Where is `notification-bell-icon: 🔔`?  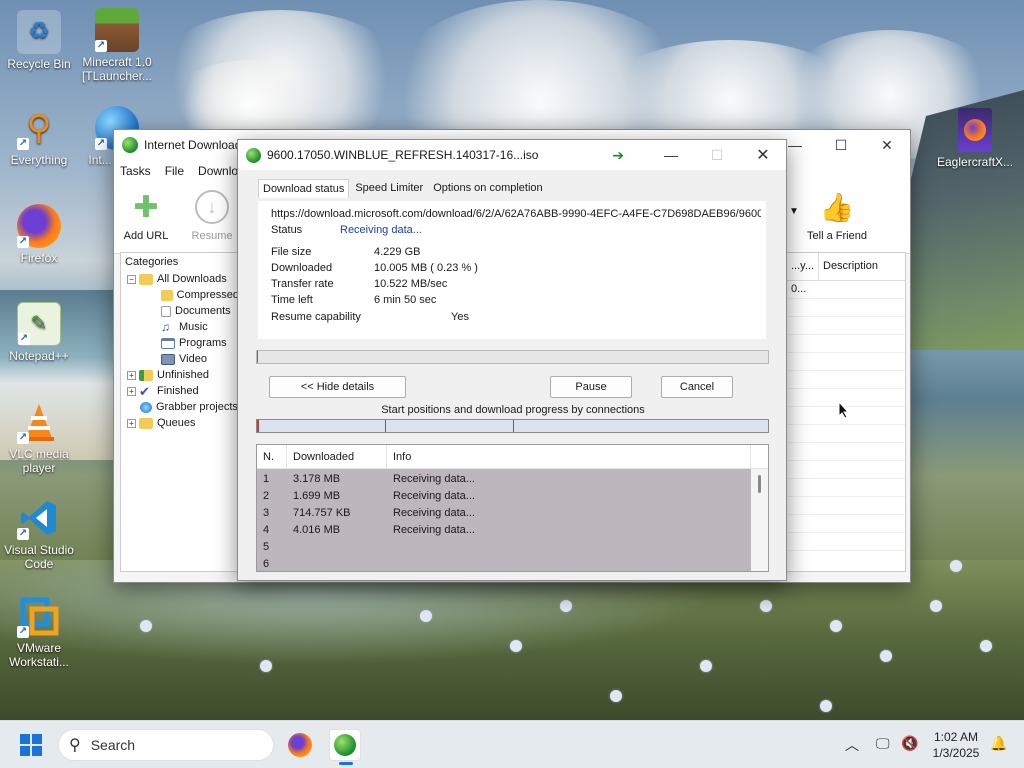 notification-bell-icon: 🔔 is located at coordinates (998, 743).